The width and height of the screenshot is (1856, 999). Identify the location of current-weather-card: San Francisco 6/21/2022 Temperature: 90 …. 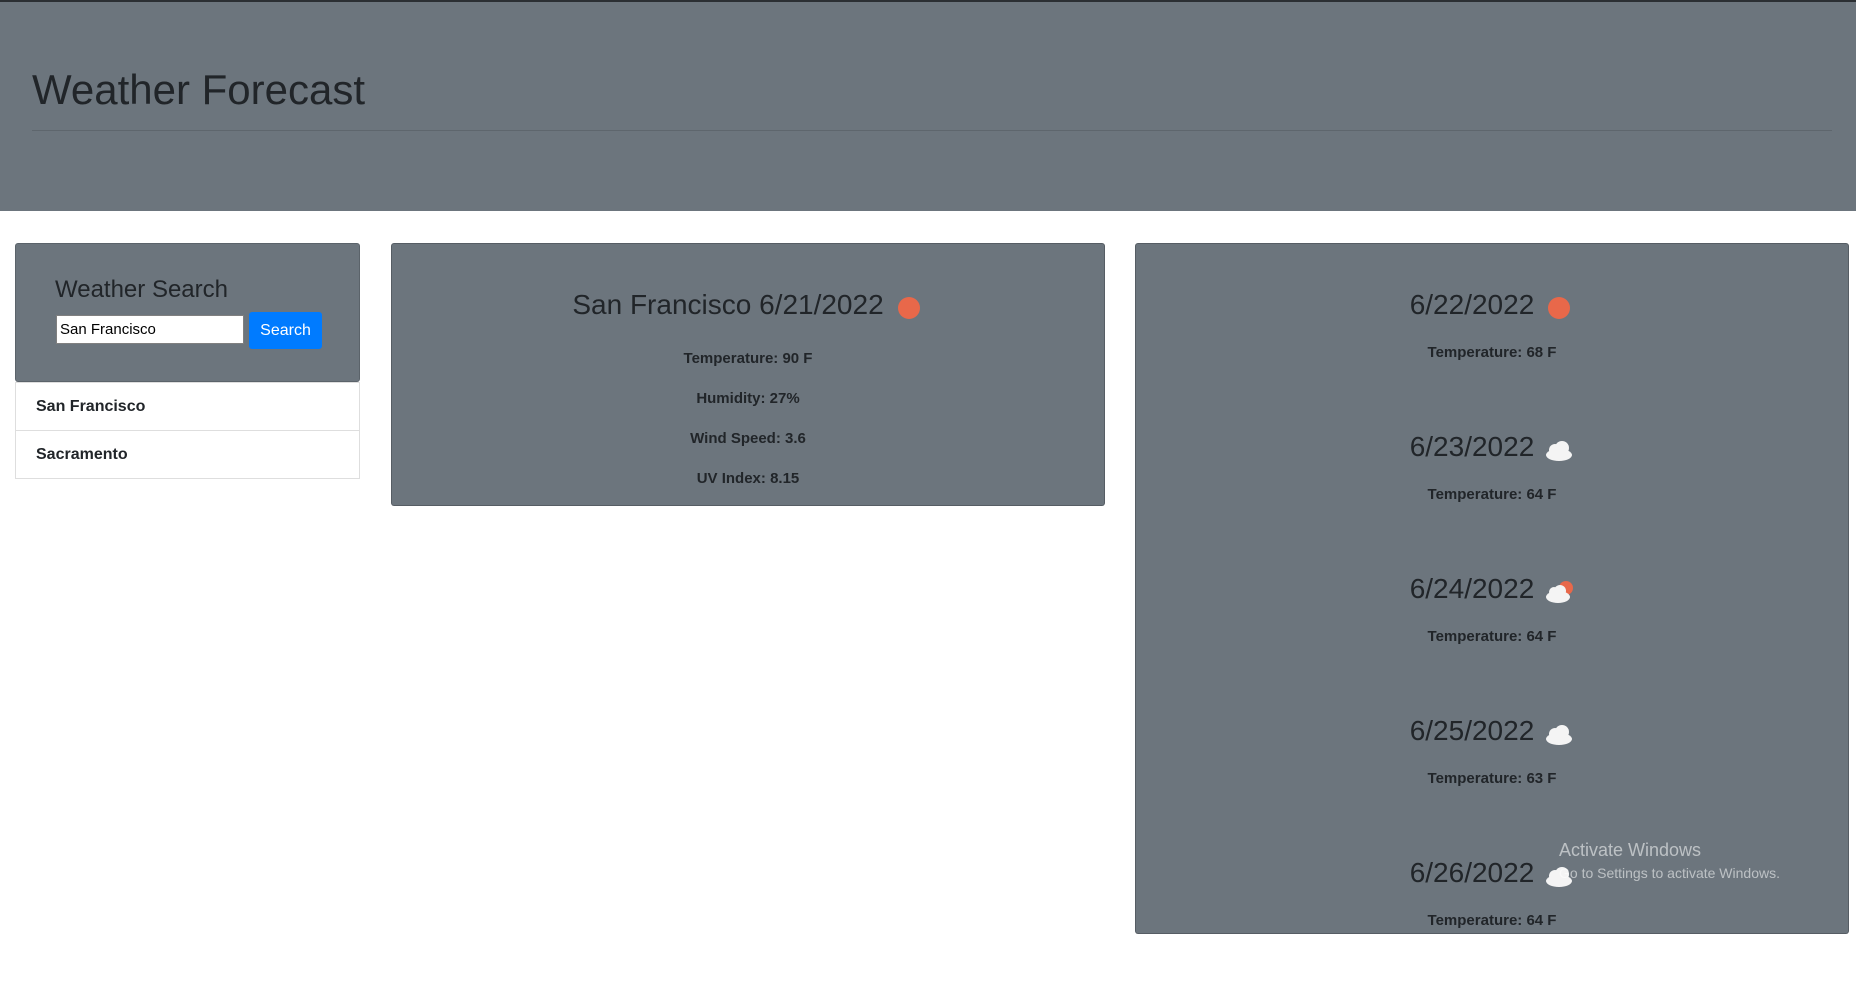
(748, 374).